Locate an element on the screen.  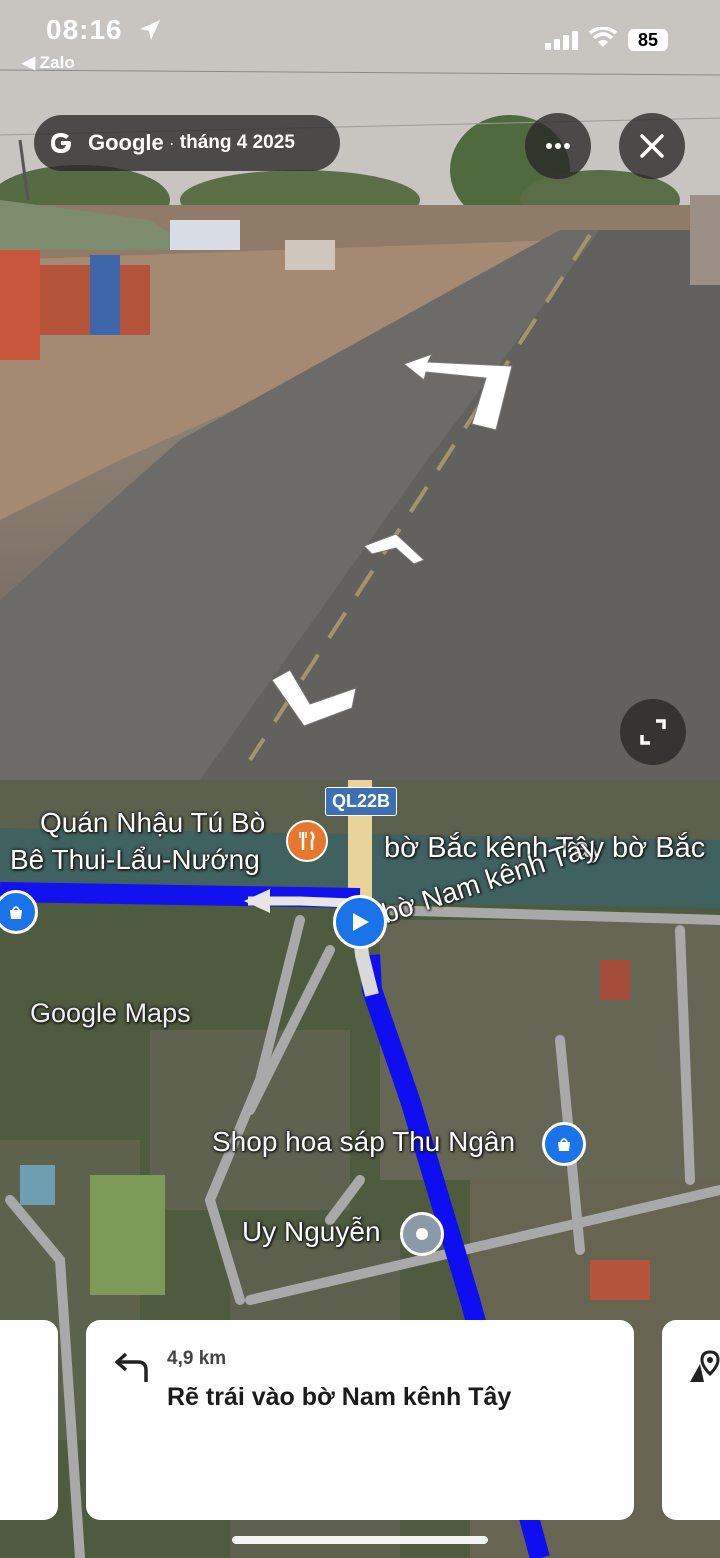
road-shield-ql22b: QL22B is located at coordinates (361, 801).